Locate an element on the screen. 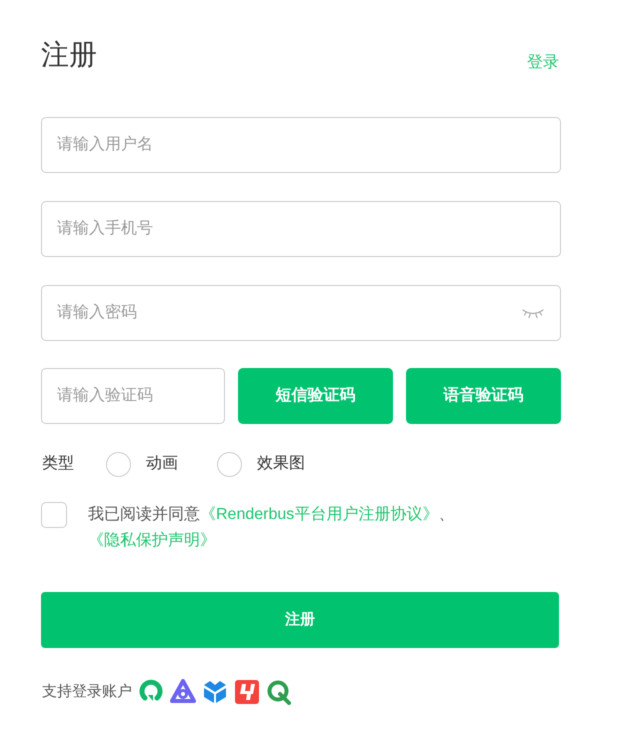  voice-code-button: 语音验证码 is located at coordinates (483, 396).